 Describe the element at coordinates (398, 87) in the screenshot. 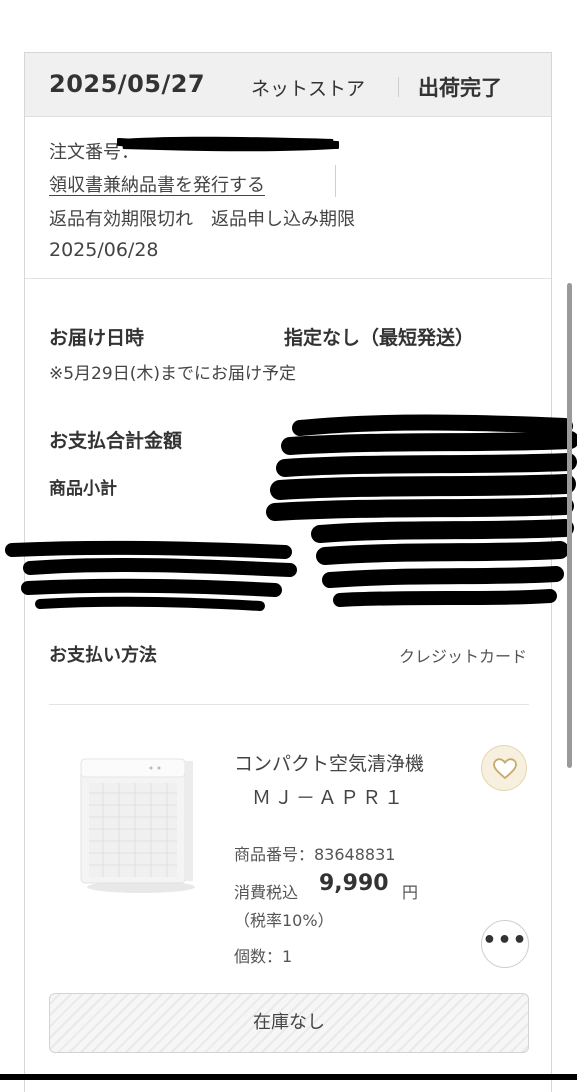

I see `header-divider` at that location.